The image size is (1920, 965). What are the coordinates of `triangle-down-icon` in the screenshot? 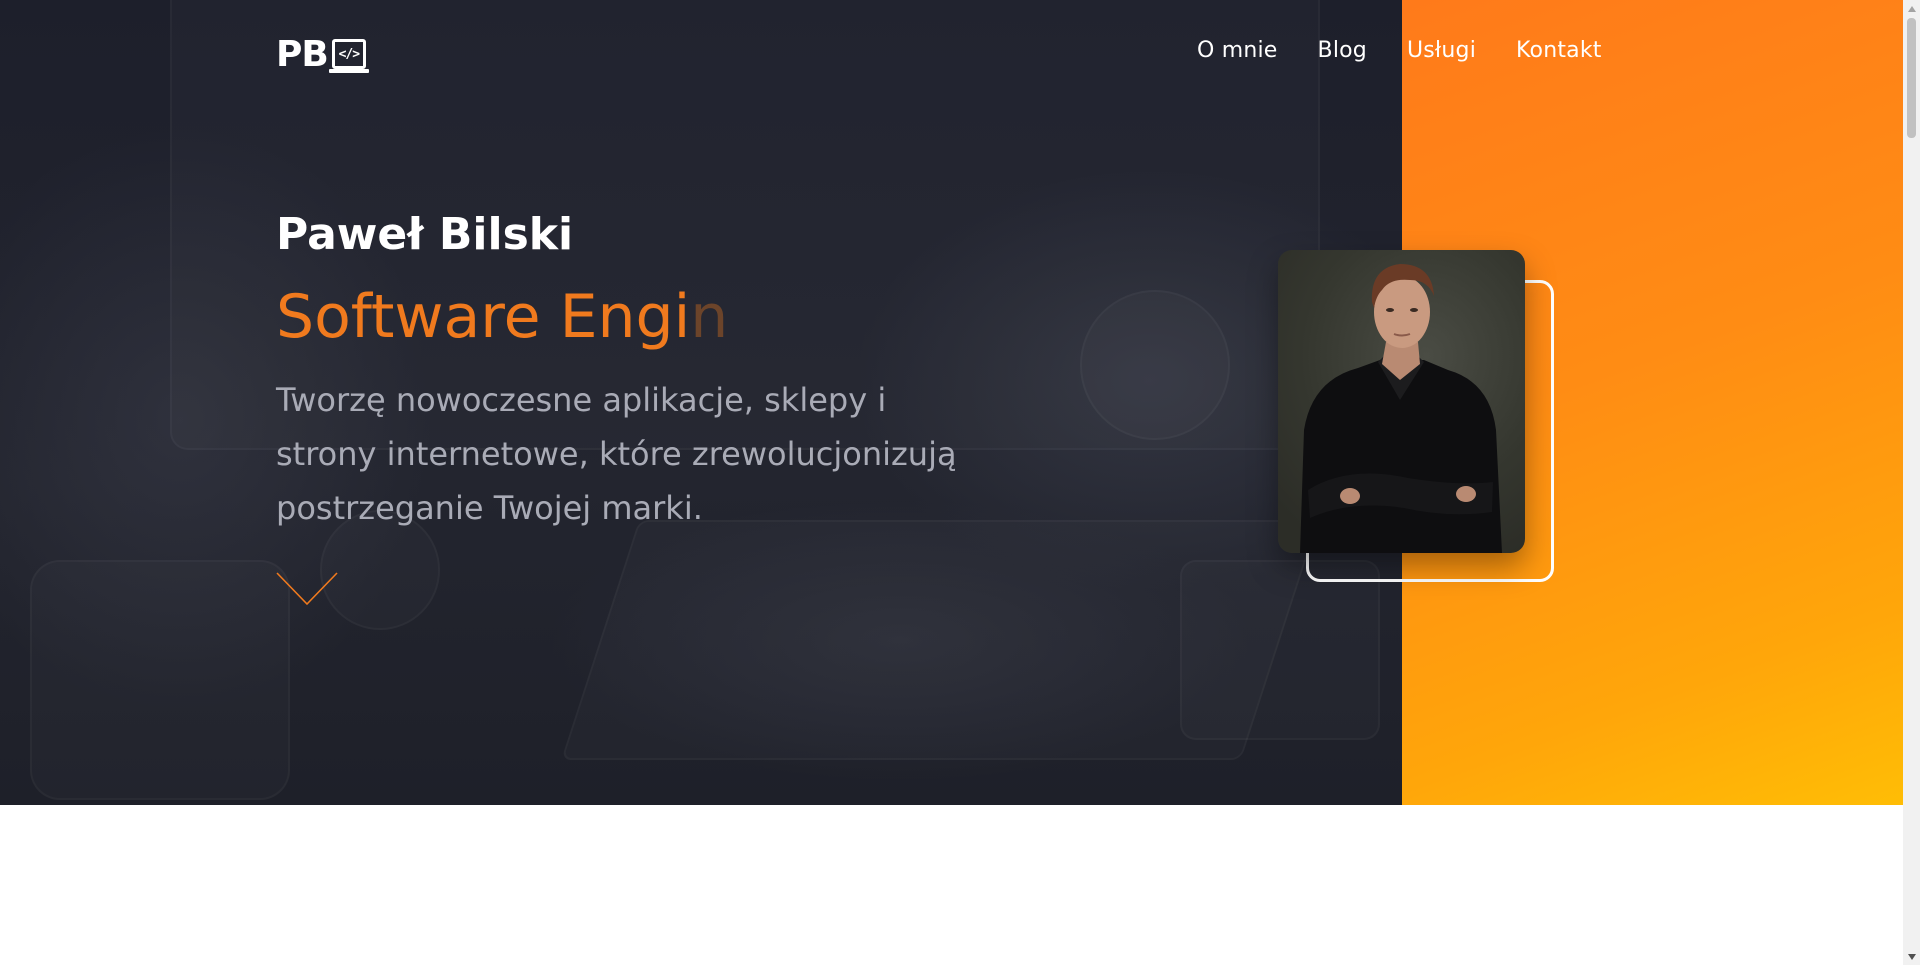 It's located at (1911, 956).